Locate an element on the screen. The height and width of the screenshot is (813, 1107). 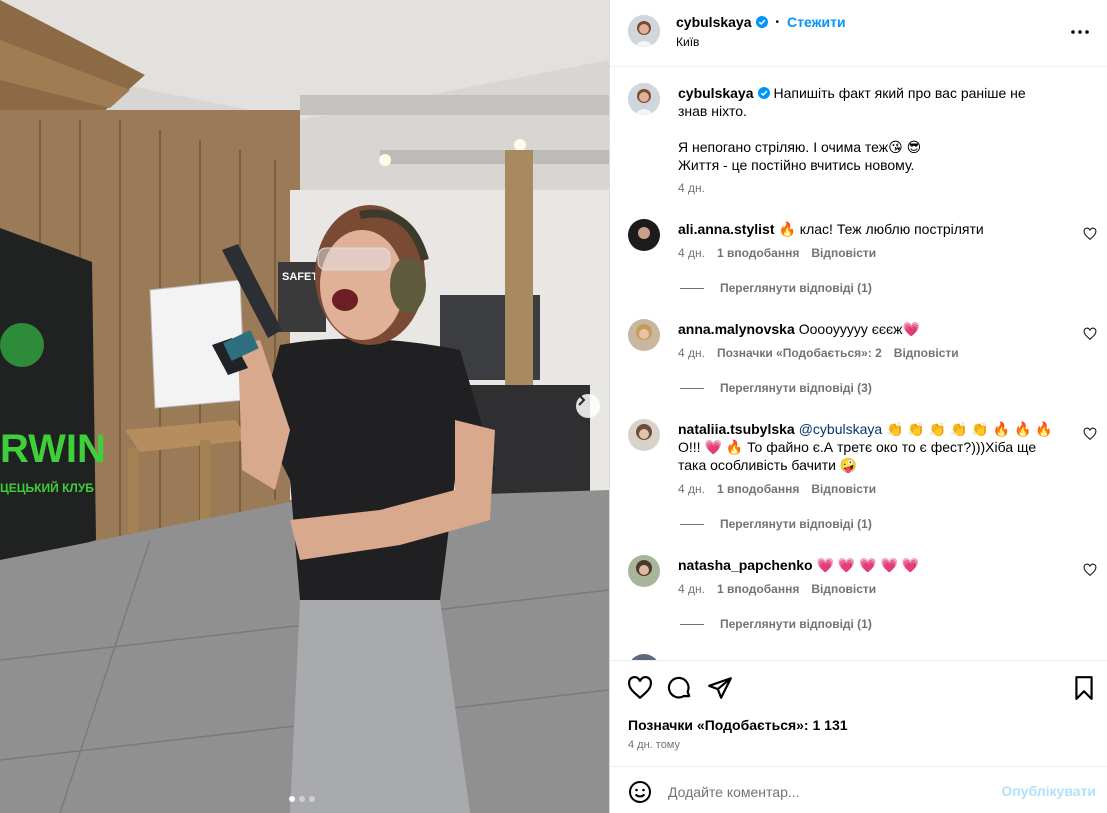
caption-age: 4 дн. is located at coordinates (691, 188).